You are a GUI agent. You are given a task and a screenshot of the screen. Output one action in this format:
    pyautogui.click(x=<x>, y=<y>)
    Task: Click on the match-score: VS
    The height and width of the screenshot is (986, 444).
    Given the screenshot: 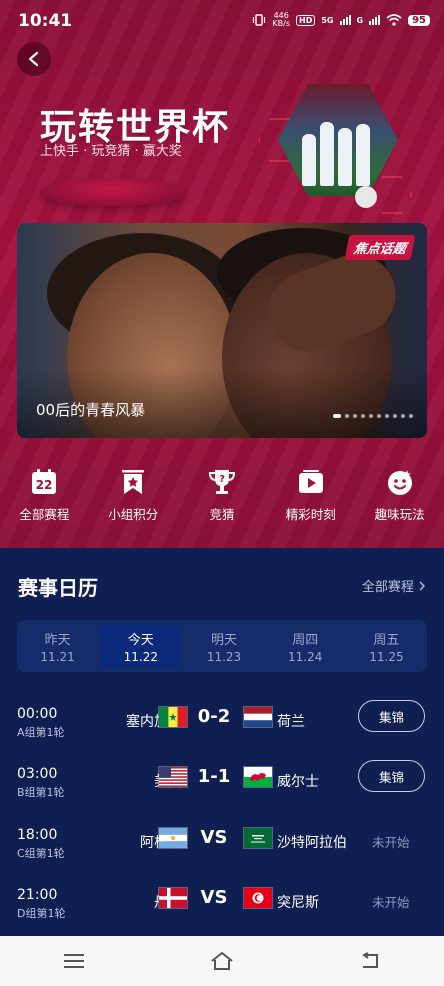 What is the action you would take?
    pyautogui.click(x=214, y=897)
    